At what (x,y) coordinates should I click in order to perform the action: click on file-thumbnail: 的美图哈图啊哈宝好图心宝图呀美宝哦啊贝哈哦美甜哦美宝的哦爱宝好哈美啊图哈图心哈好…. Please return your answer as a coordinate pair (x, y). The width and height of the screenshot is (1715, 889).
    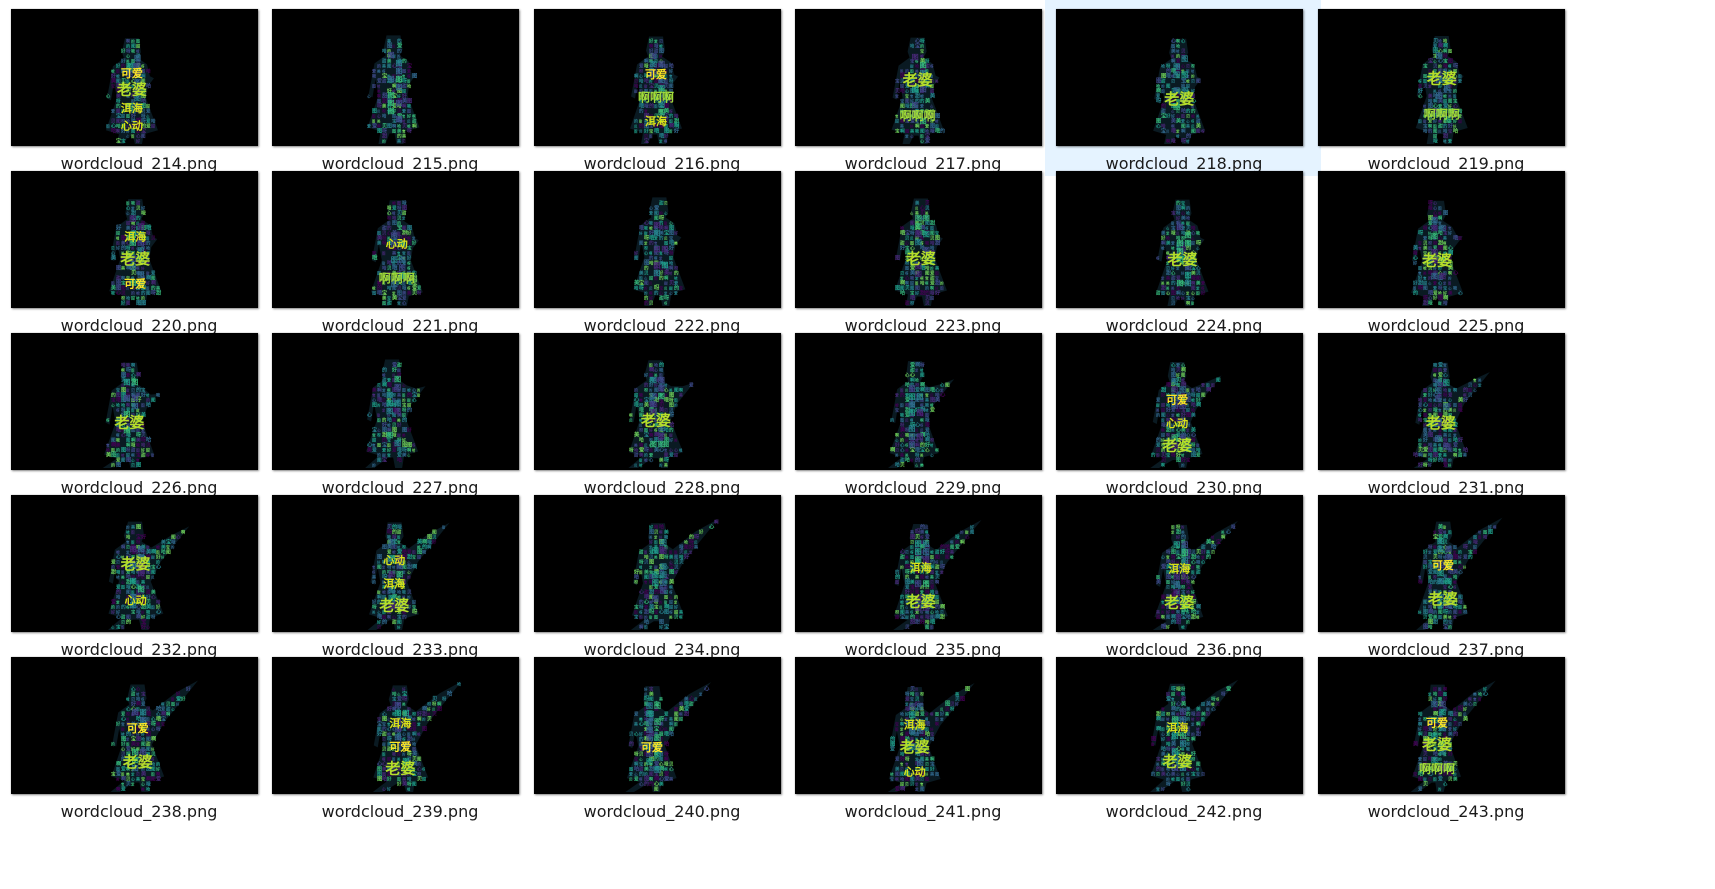
    Looking at the image, I should click on (134, 563).